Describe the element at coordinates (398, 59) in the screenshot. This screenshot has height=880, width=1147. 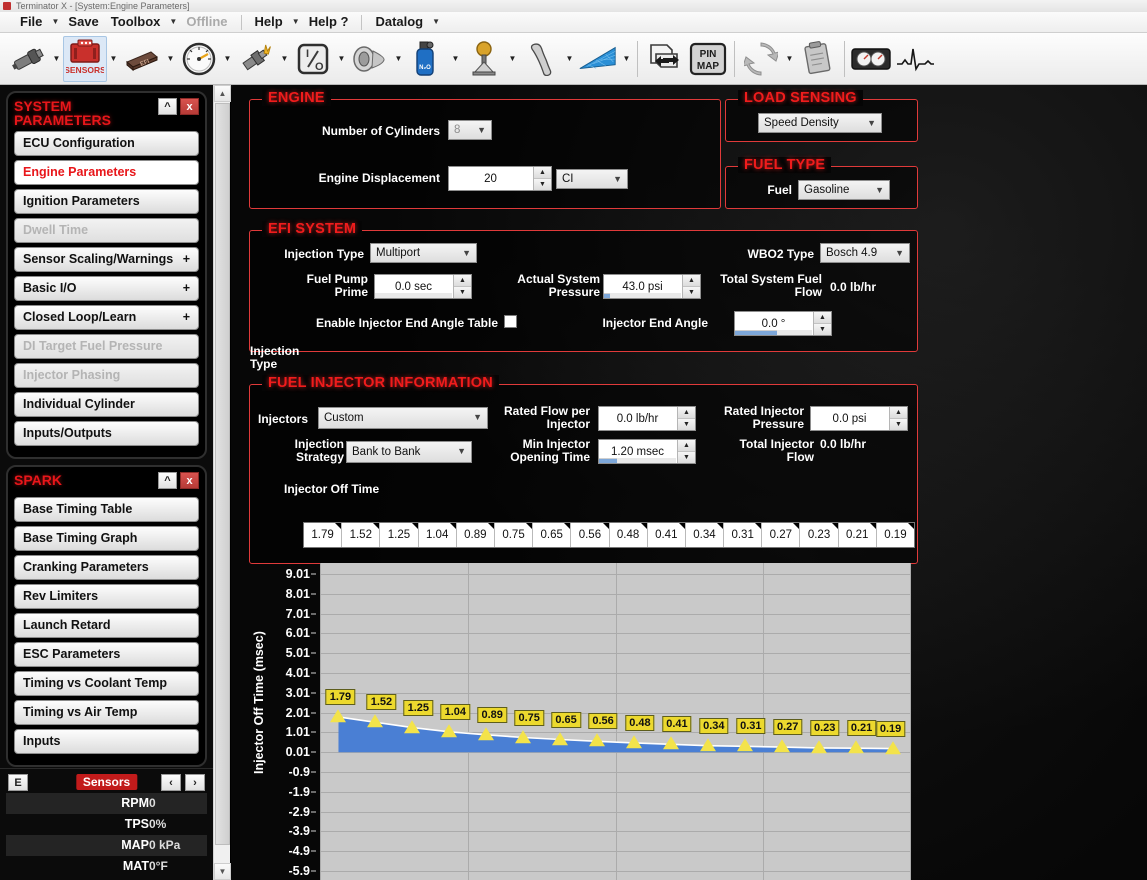
I see `toolbar-throttle-body-caret-icon: ▼` at that location.